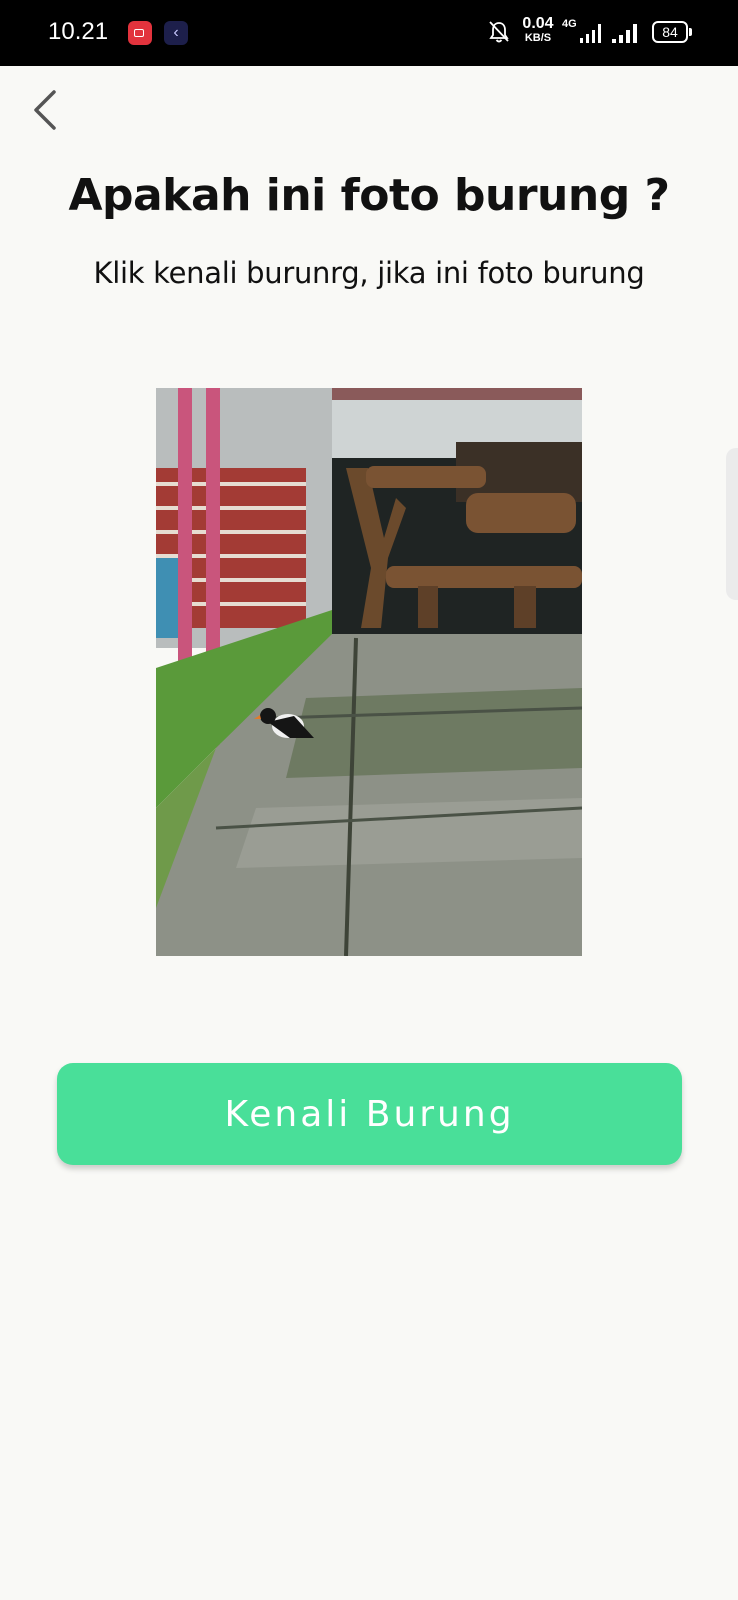 The width and height of the screenshot is (738, 1600). Describe the element at coordinates (140, 33) in the screenshot. I see `video-record-icon` at that location.